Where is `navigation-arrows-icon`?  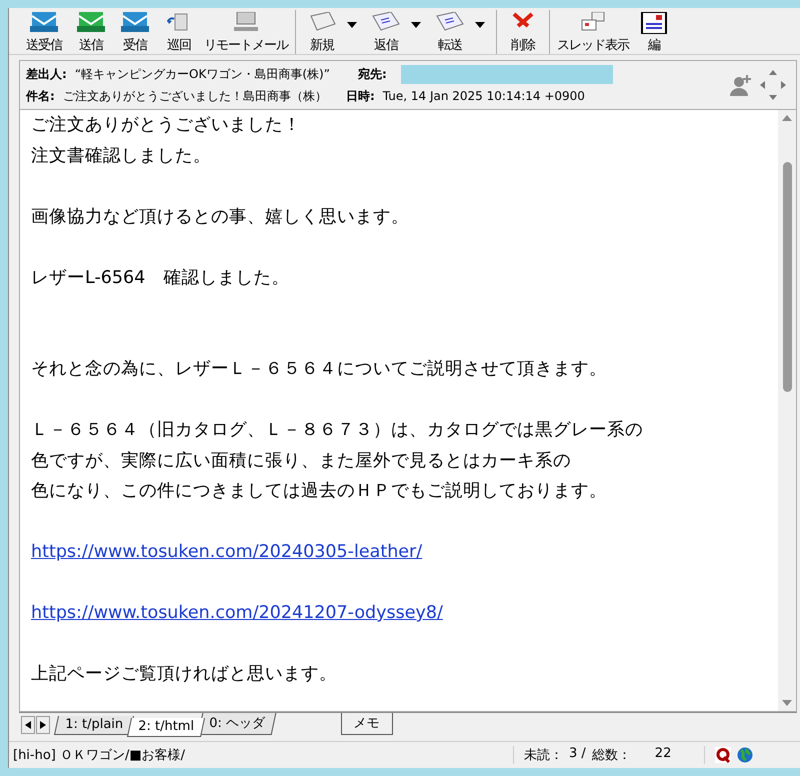 navigation-arrows-icon is located at coordinates (773, 85).